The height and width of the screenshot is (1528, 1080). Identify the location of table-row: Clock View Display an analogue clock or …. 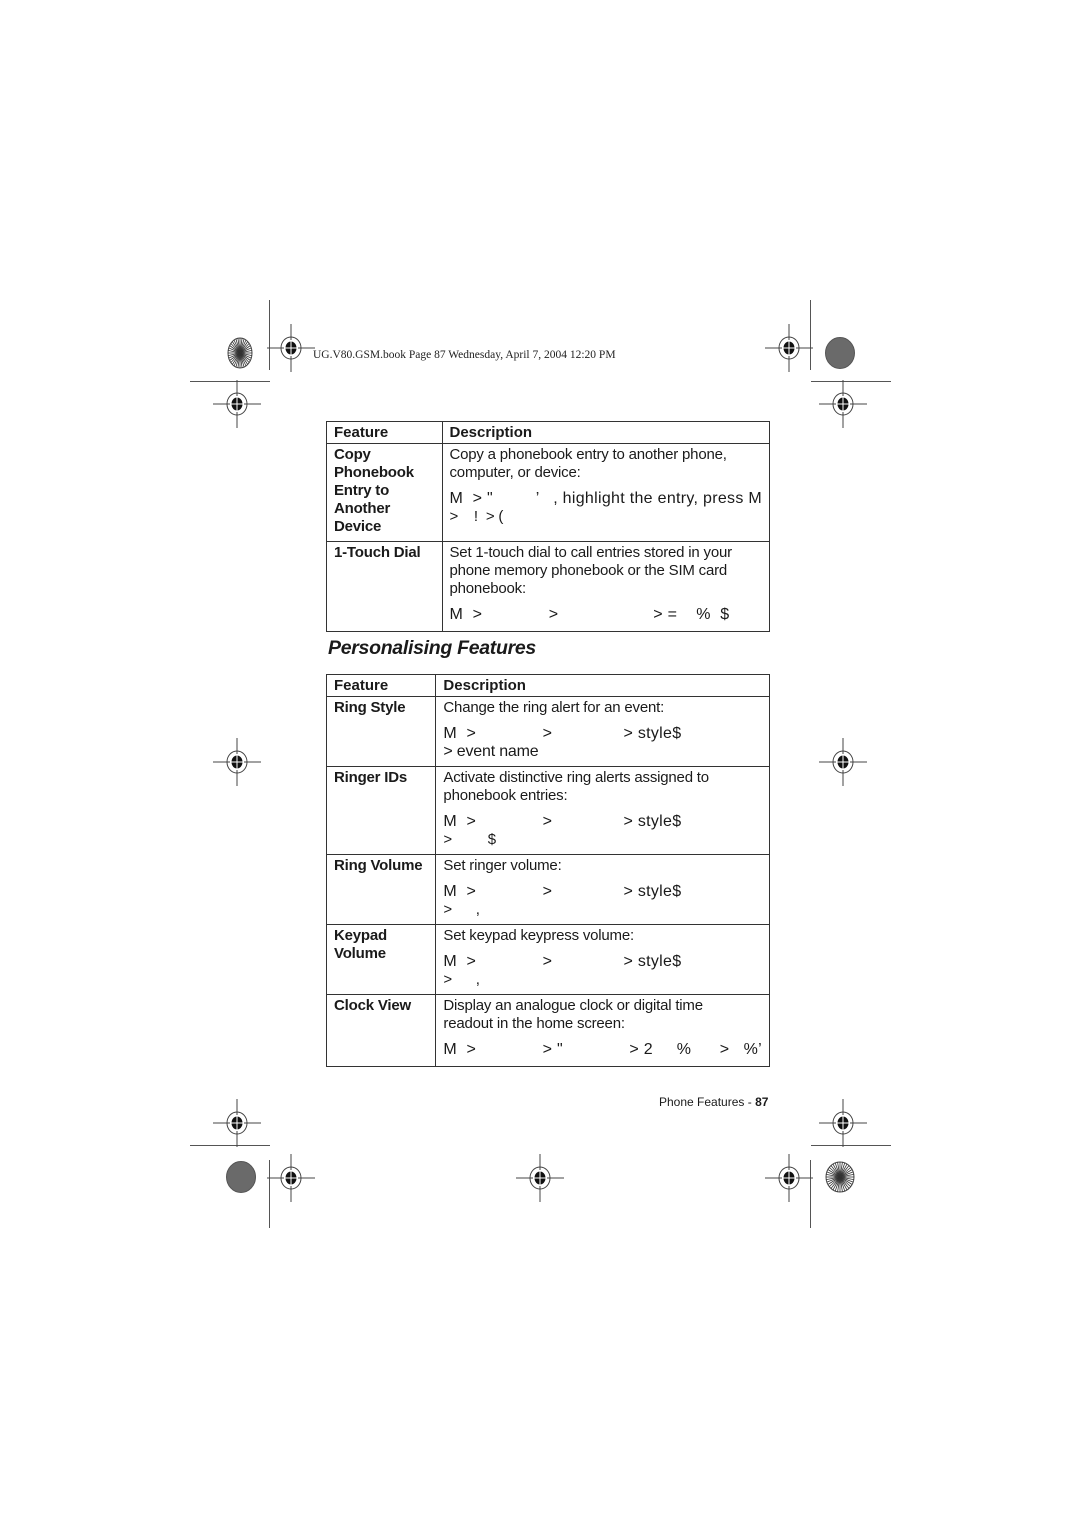
(547, 1030).